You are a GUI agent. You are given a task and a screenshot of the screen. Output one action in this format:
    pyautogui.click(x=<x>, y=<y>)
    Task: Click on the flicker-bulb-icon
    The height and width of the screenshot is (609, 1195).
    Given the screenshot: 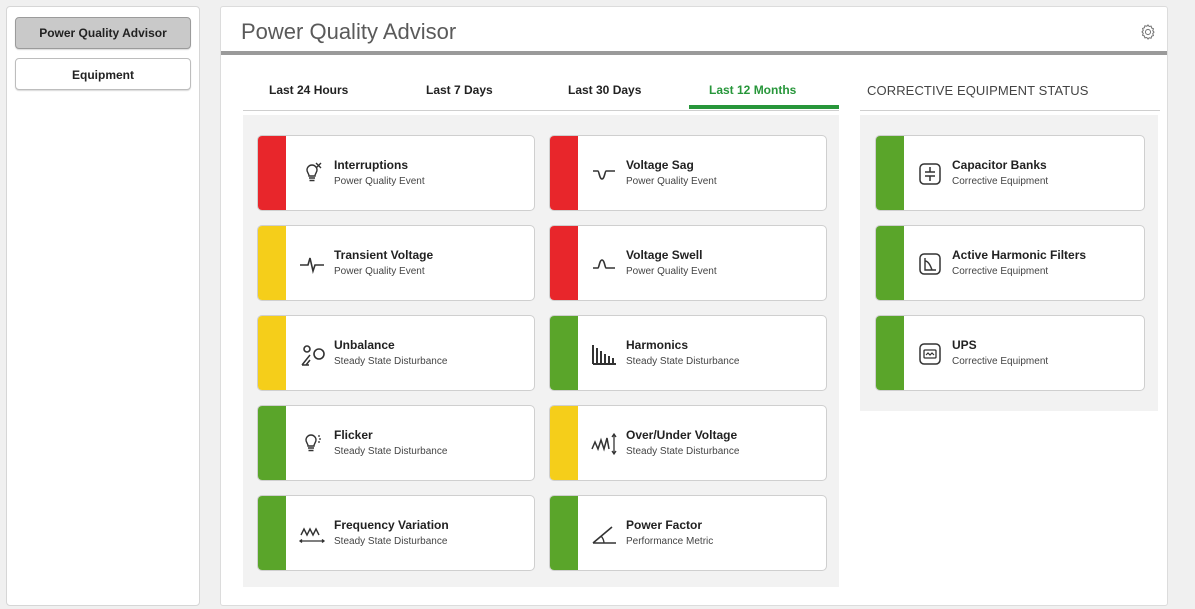 What is the action you would take?
    pyautogui.click(x=313, y=443)
    